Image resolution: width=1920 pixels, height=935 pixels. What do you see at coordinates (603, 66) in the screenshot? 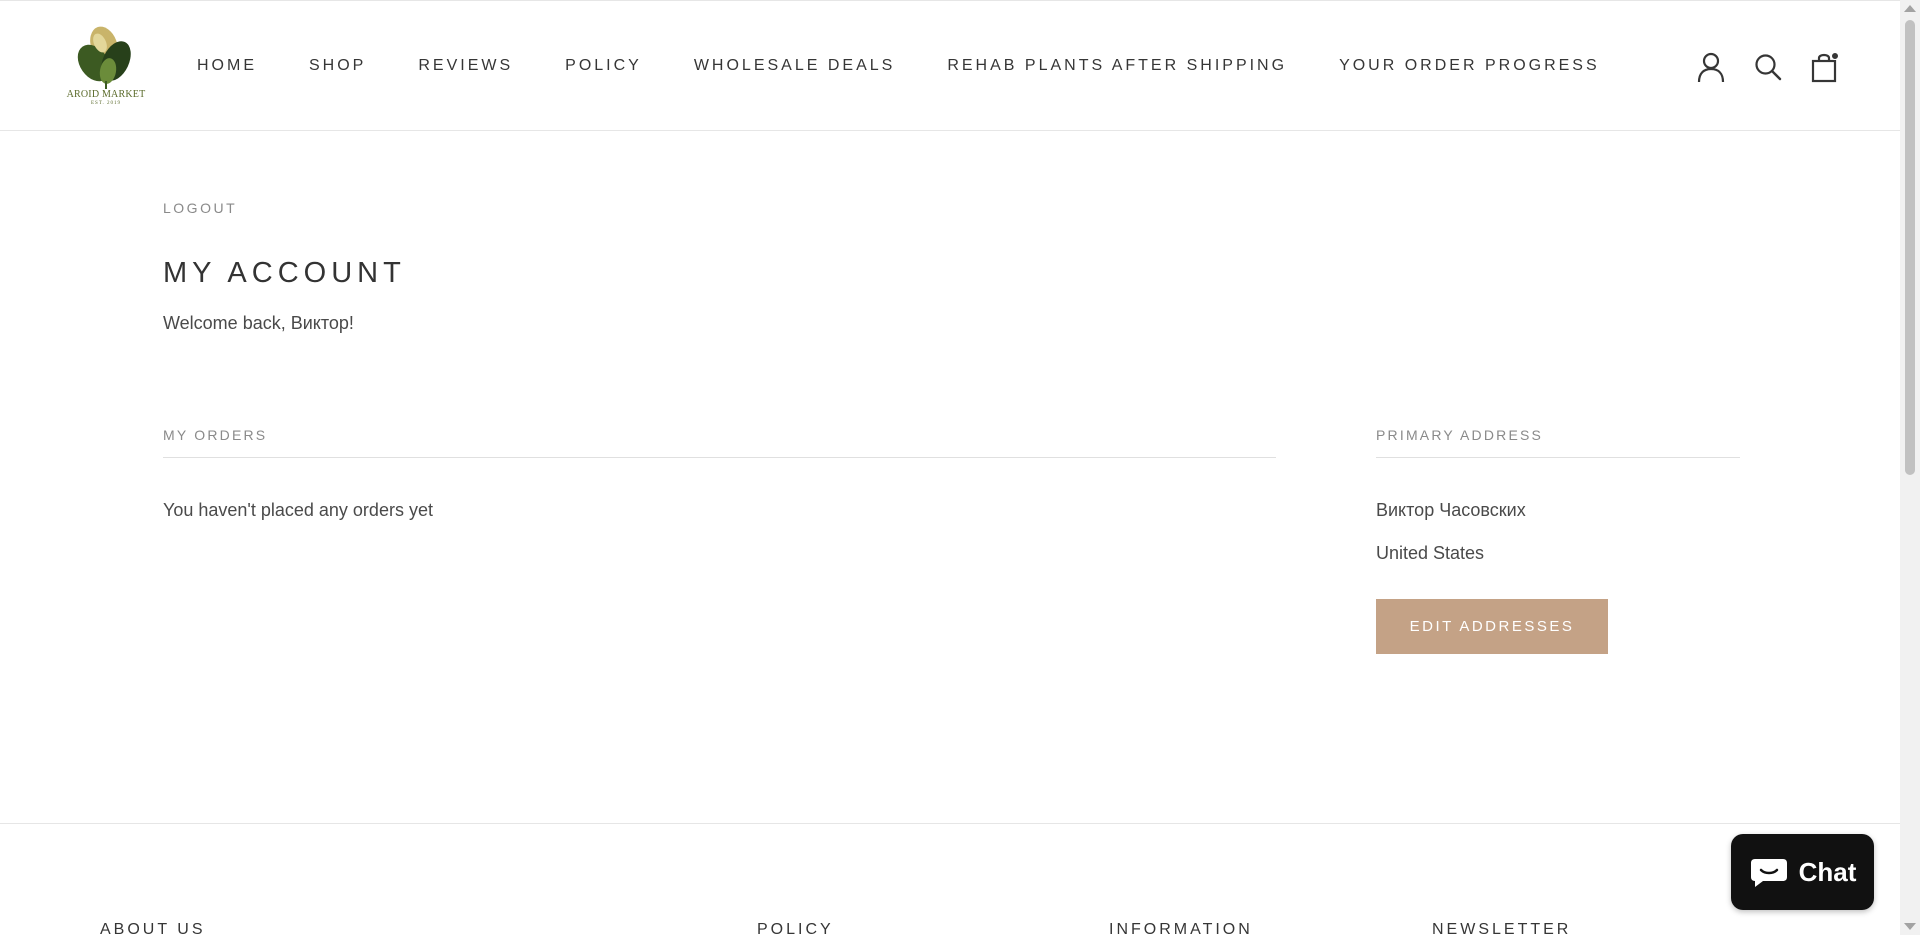
I see `nav-item-policy: POLICY` at bounding box center [603, 66].